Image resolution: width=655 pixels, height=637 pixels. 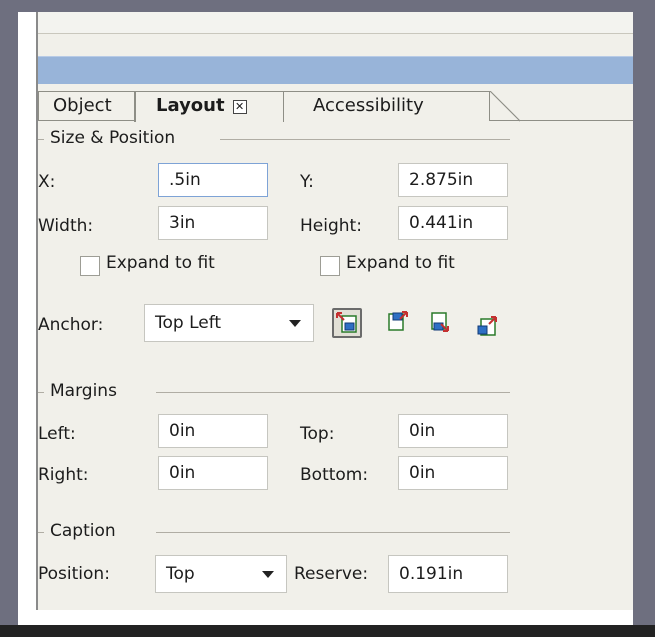 What do you see at coordinates (398, 321) in the screenshot?
I see `anchor-top-right-icon` at bounding box center [398, 321].